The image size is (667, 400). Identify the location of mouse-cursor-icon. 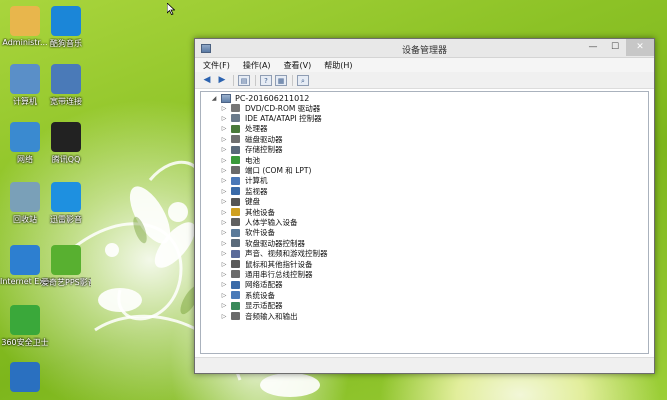
(171, 9).